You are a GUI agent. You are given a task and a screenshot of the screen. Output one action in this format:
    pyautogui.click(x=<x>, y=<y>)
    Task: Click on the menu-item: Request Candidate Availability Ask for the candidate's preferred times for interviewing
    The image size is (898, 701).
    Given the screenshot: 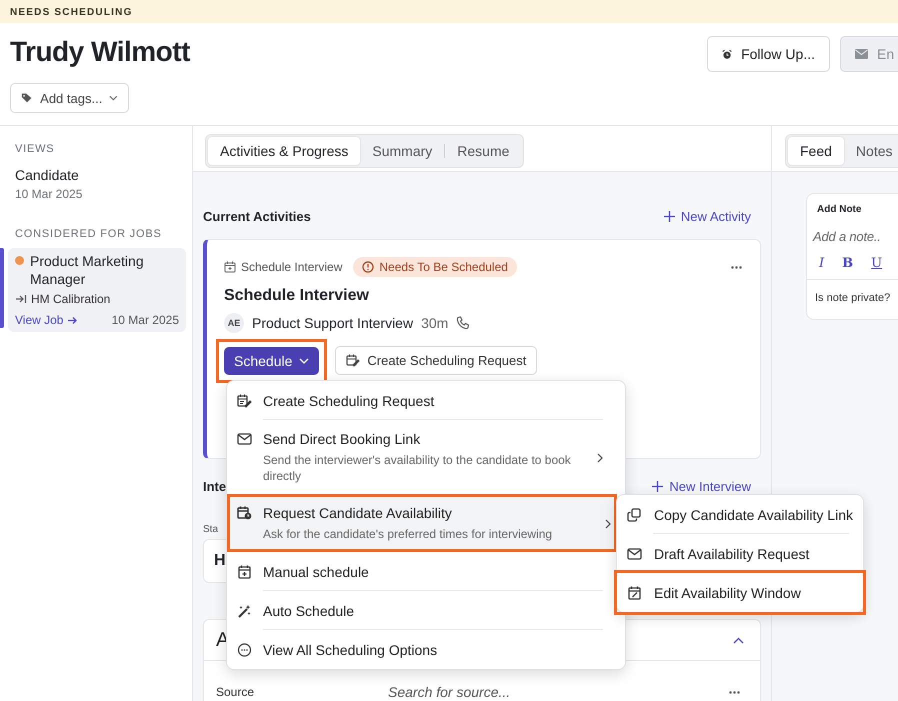 What is the action you would take?
    pyautogui.click(x=422, y=523)
    